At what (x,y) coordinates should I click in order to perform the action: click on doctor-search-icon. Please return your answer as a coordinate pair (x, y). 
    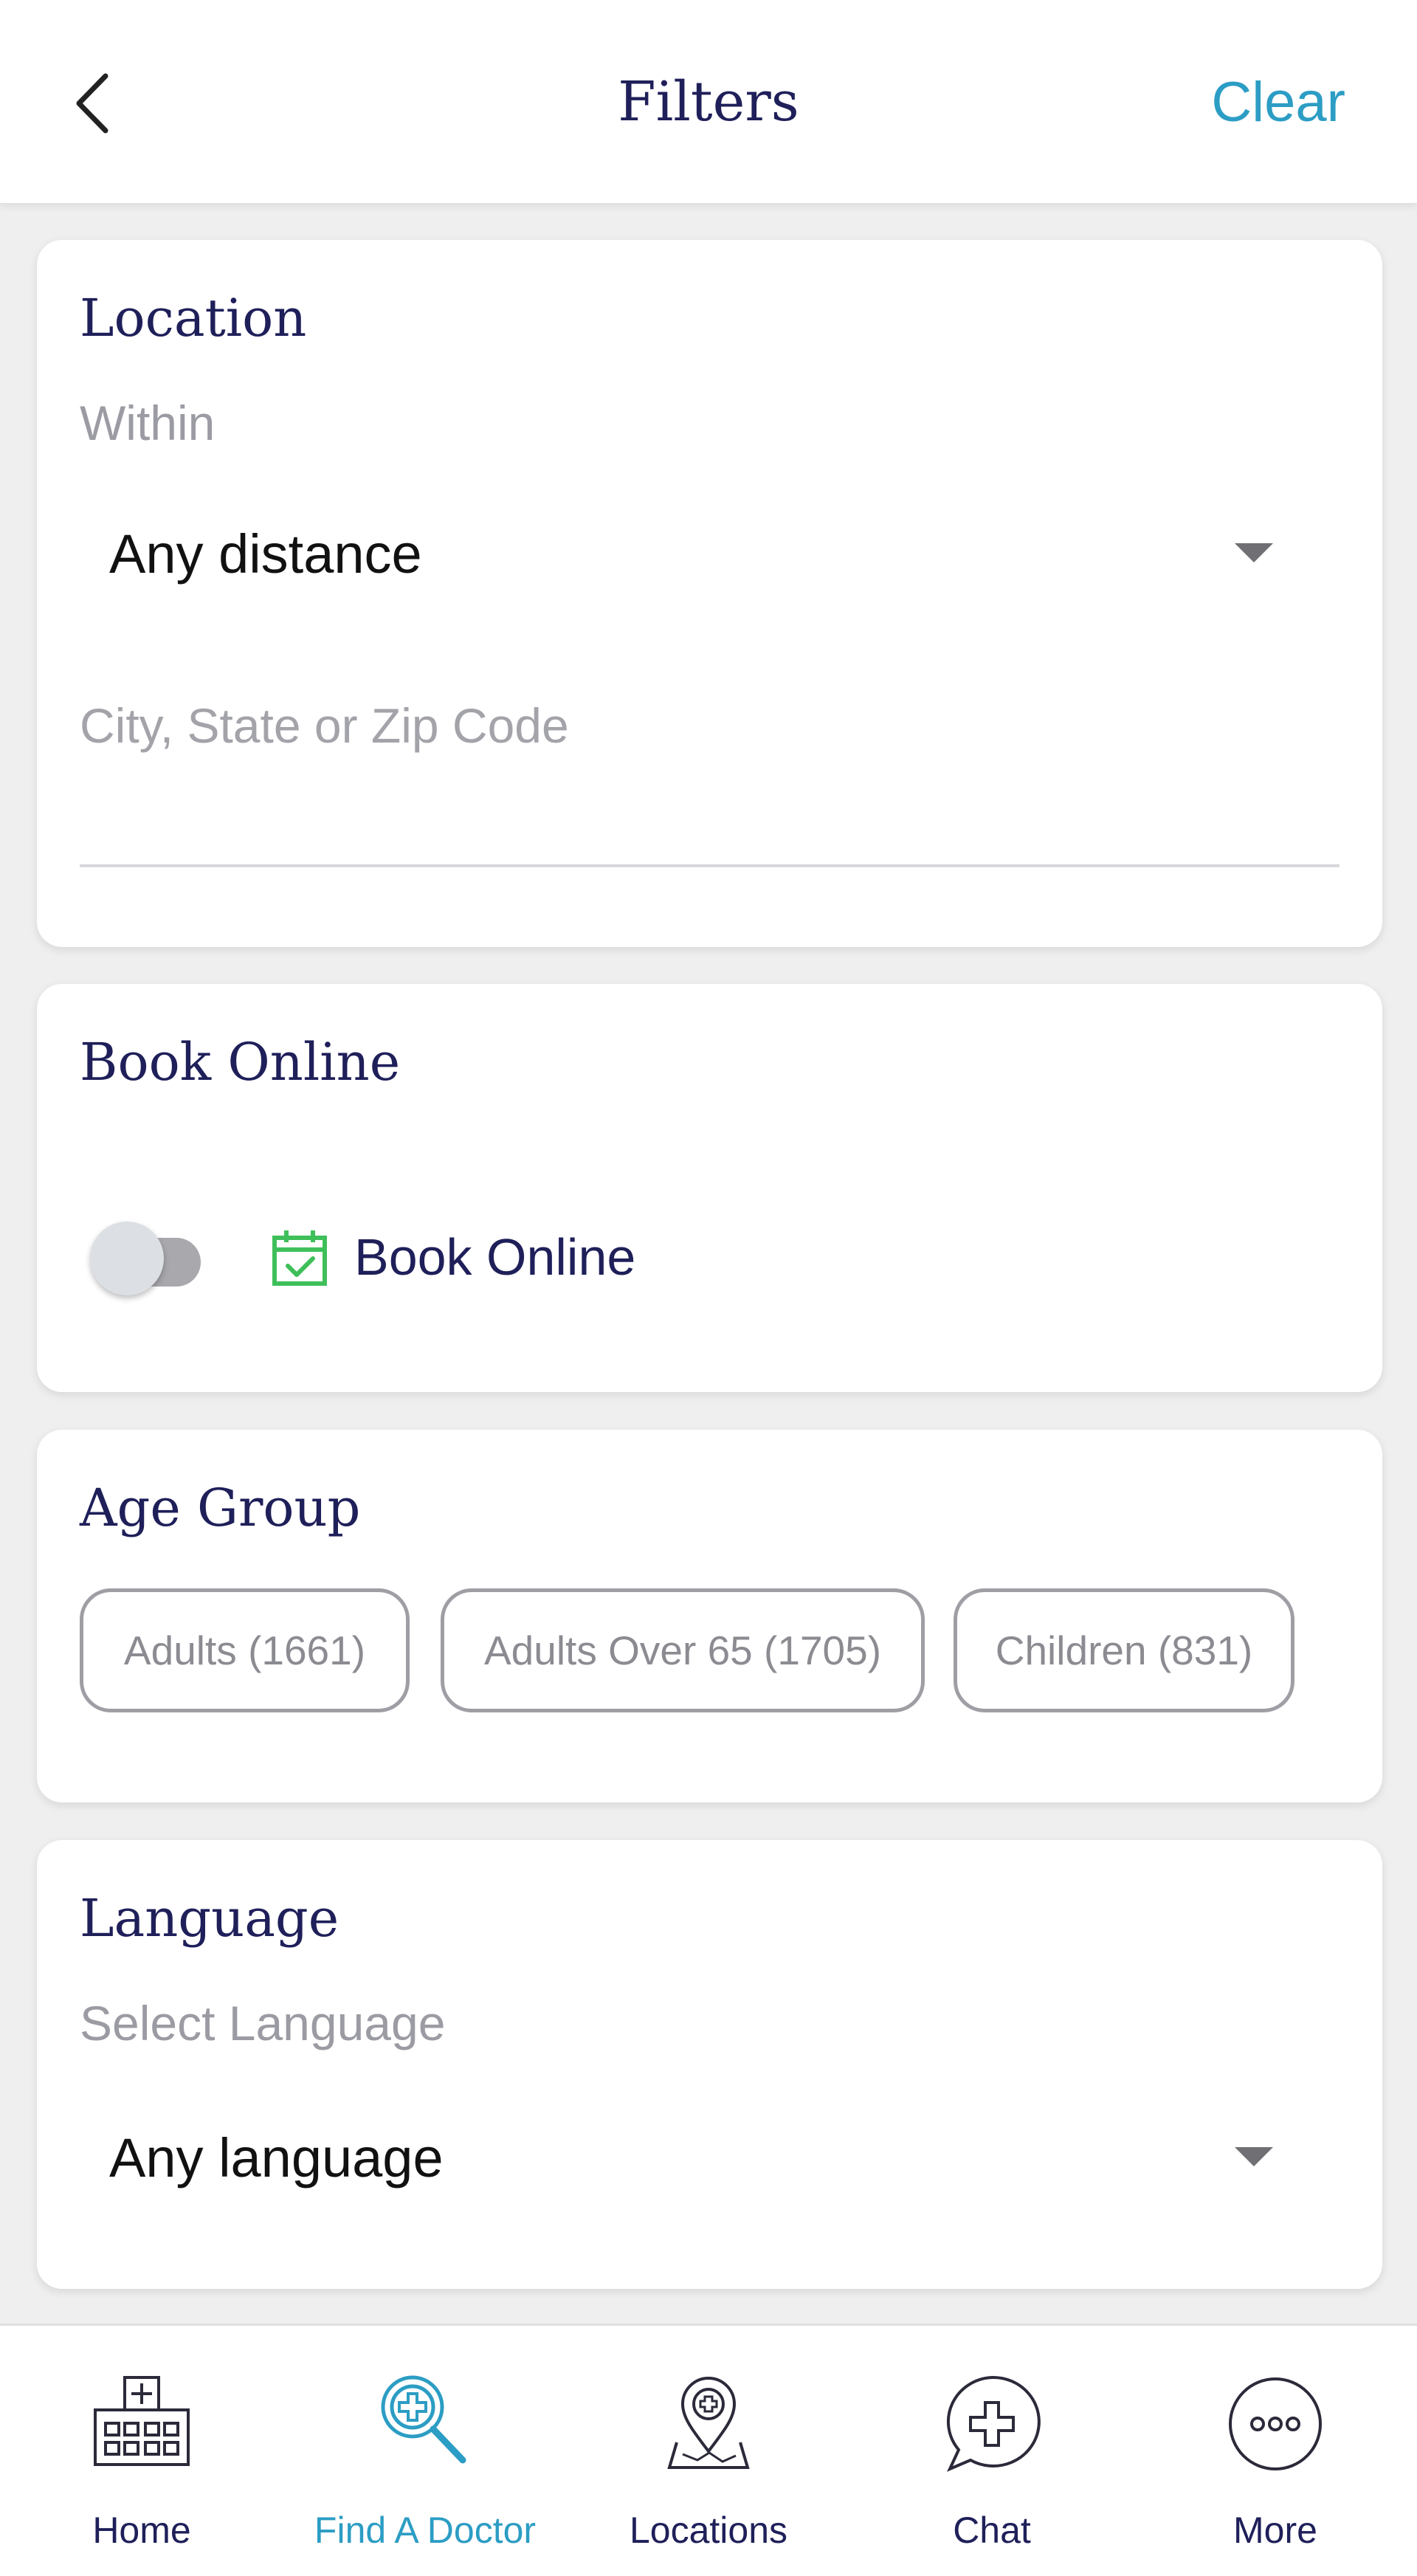
    Looking at the image, I should click on (424, 2419).